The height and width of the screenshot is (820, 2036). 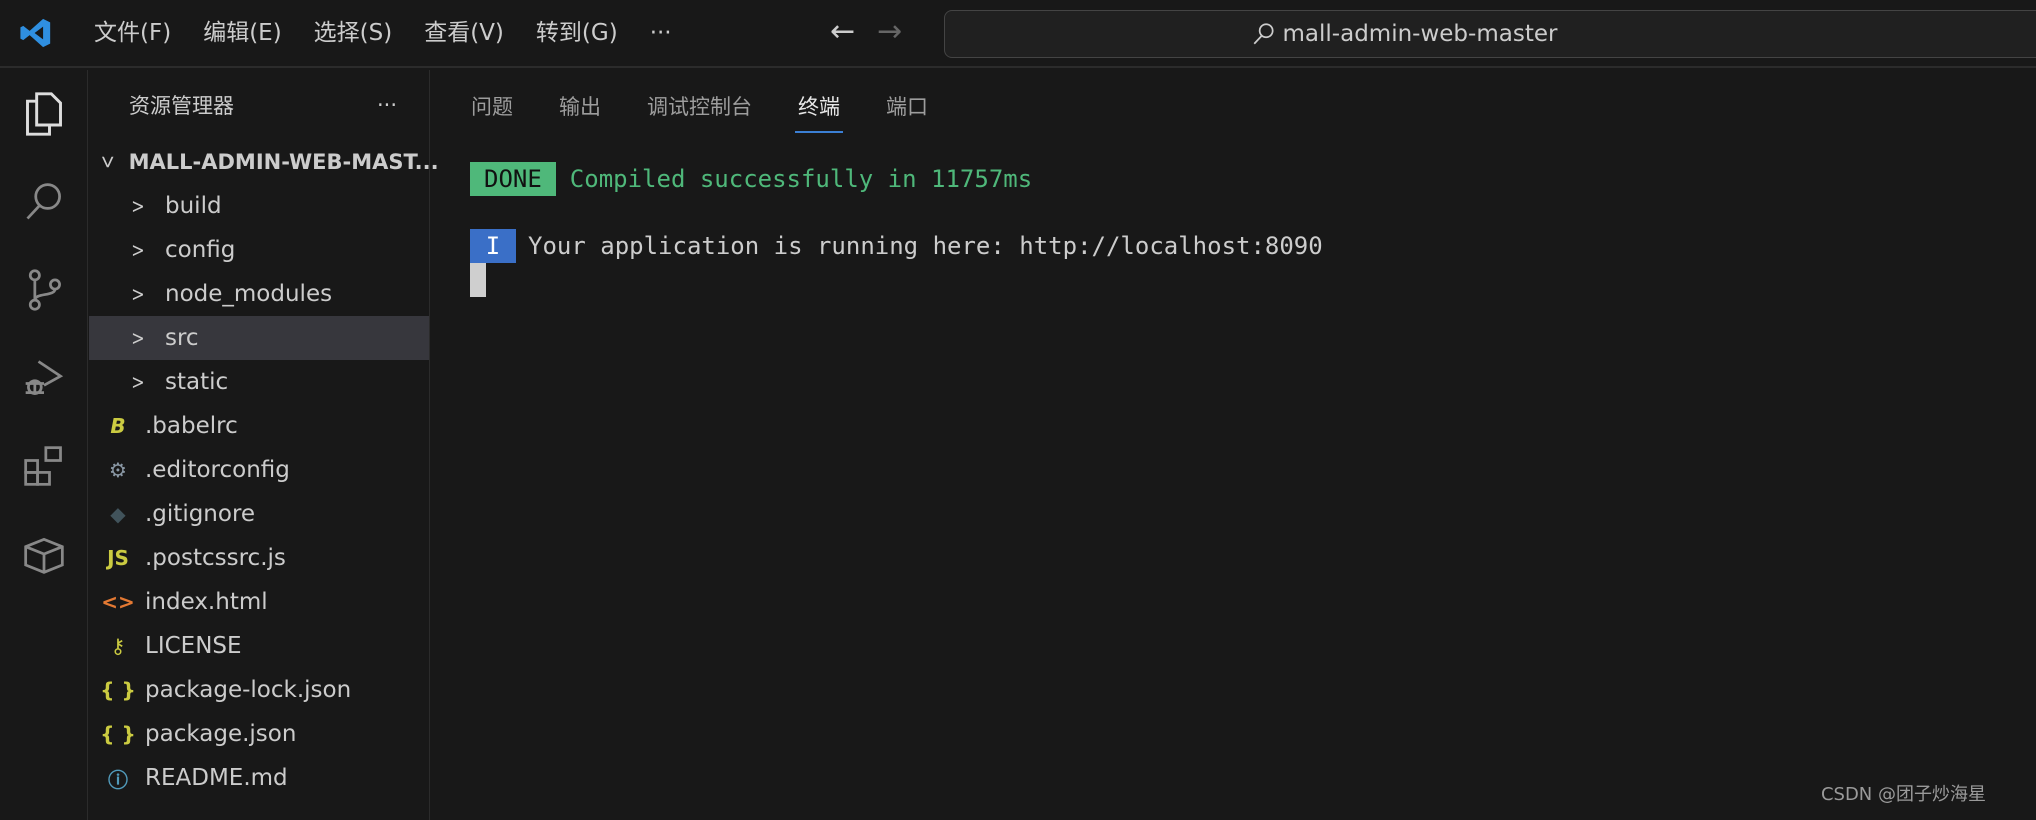 I want to click on tree-item-build: > build, so click(x=259, y=206).